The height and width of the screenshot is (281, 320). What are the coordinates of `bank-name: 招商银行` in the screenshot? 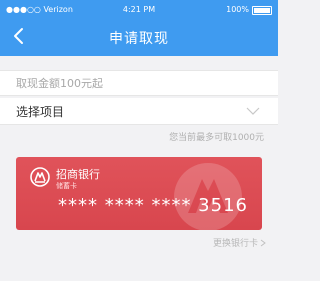 It's located at (78, 174).